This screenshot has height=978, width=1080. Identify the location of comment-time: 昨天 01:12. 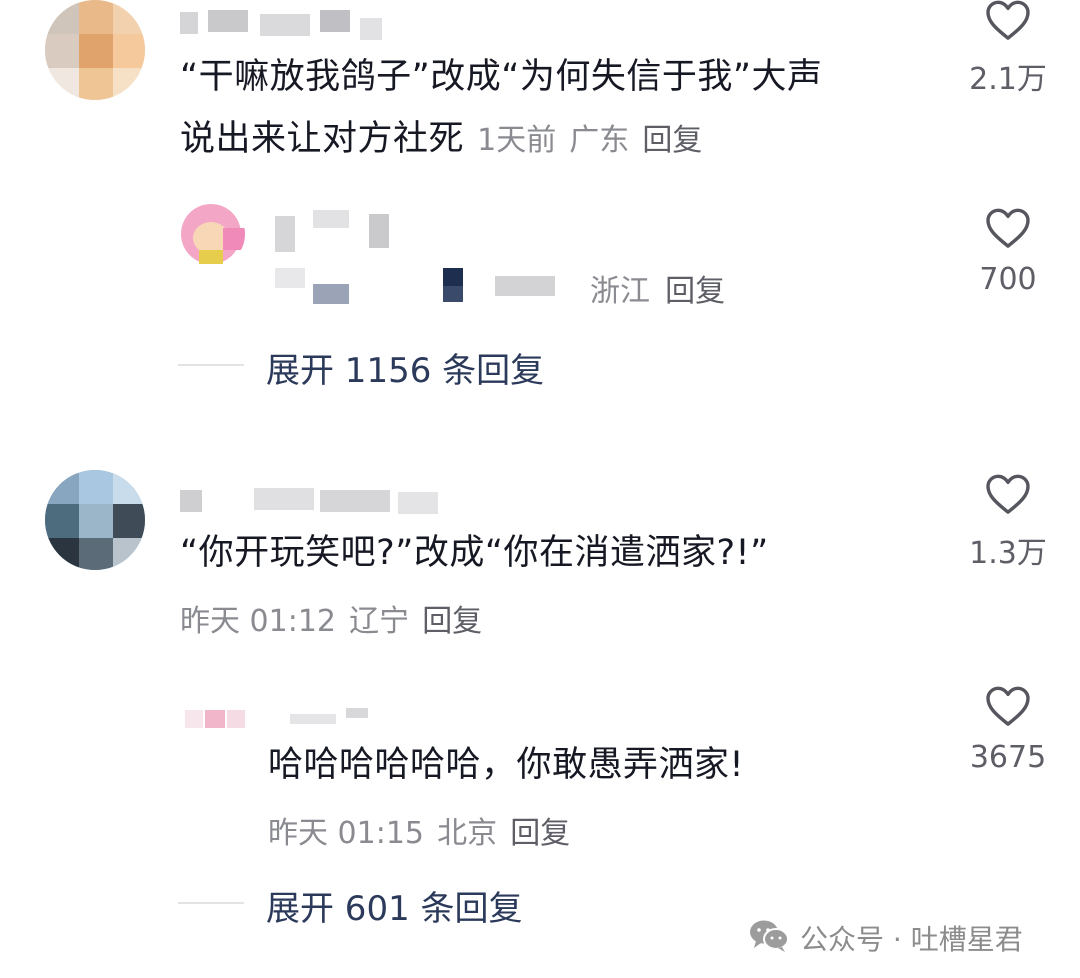
(258, 621).